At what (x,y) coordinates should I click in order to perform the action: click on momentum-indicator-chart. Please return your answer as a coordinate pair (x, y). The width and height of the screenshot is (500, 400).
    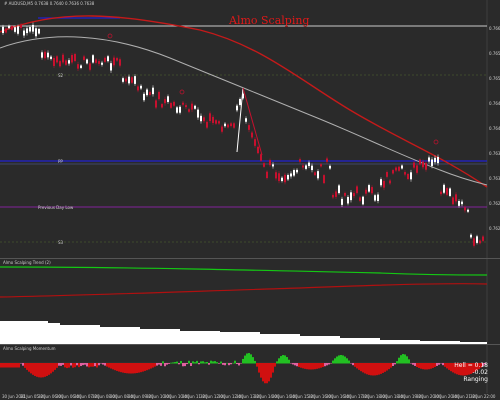
    Looking at the image, I should click on (250, 369).